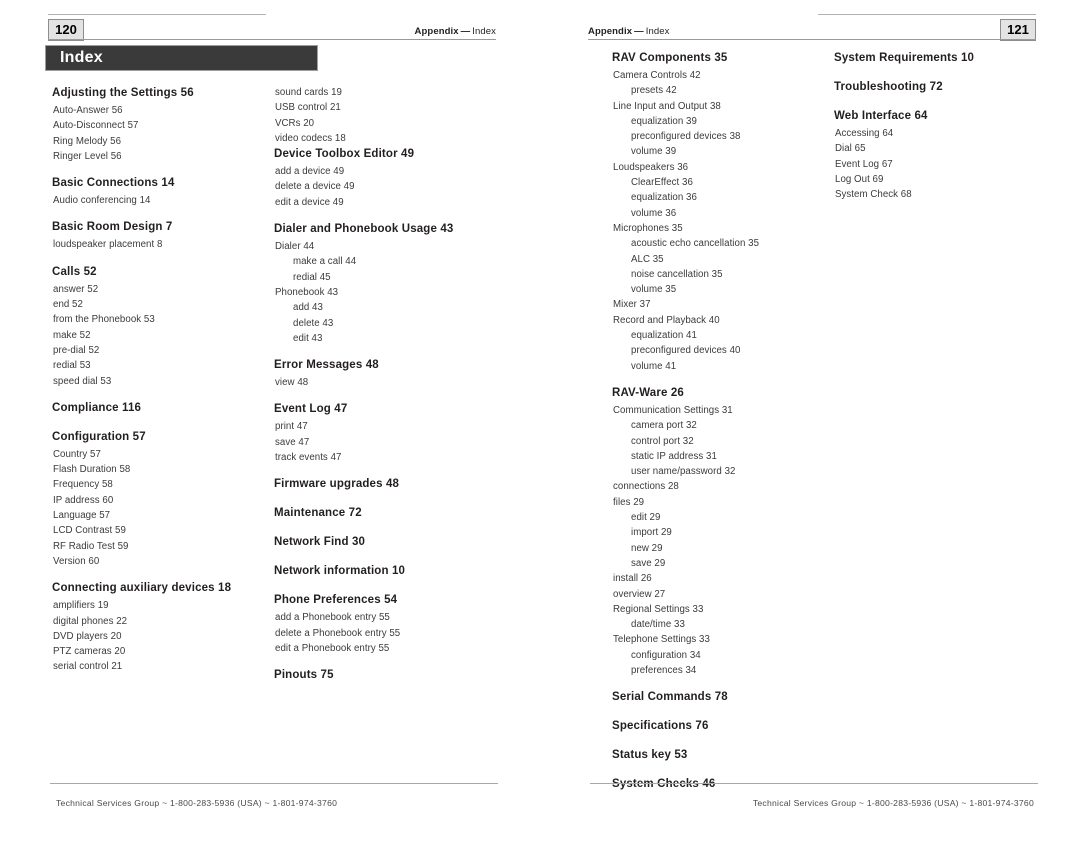 The height and width of the screenshot is (857, 1080). I want to click on header-bottom-rule, so click(812, 39).